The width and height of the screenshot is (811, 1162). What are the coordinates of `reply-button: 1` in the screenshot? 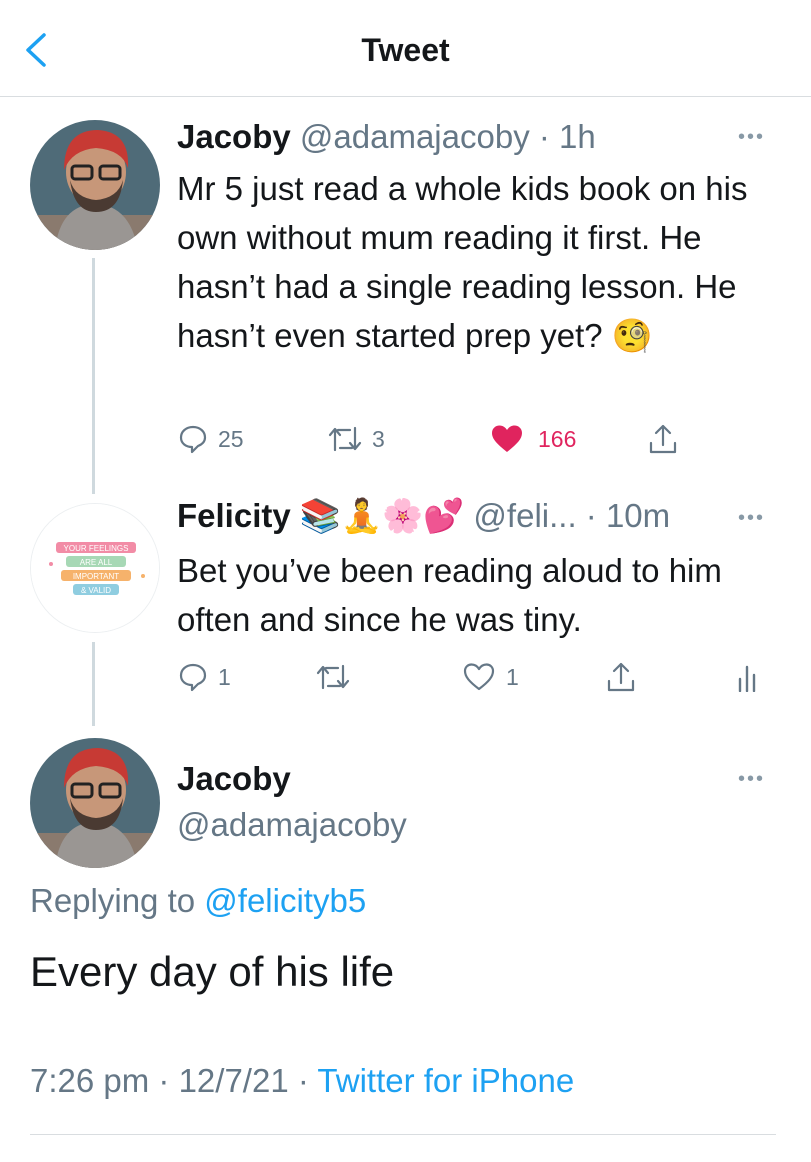 It's located at (204, 677).